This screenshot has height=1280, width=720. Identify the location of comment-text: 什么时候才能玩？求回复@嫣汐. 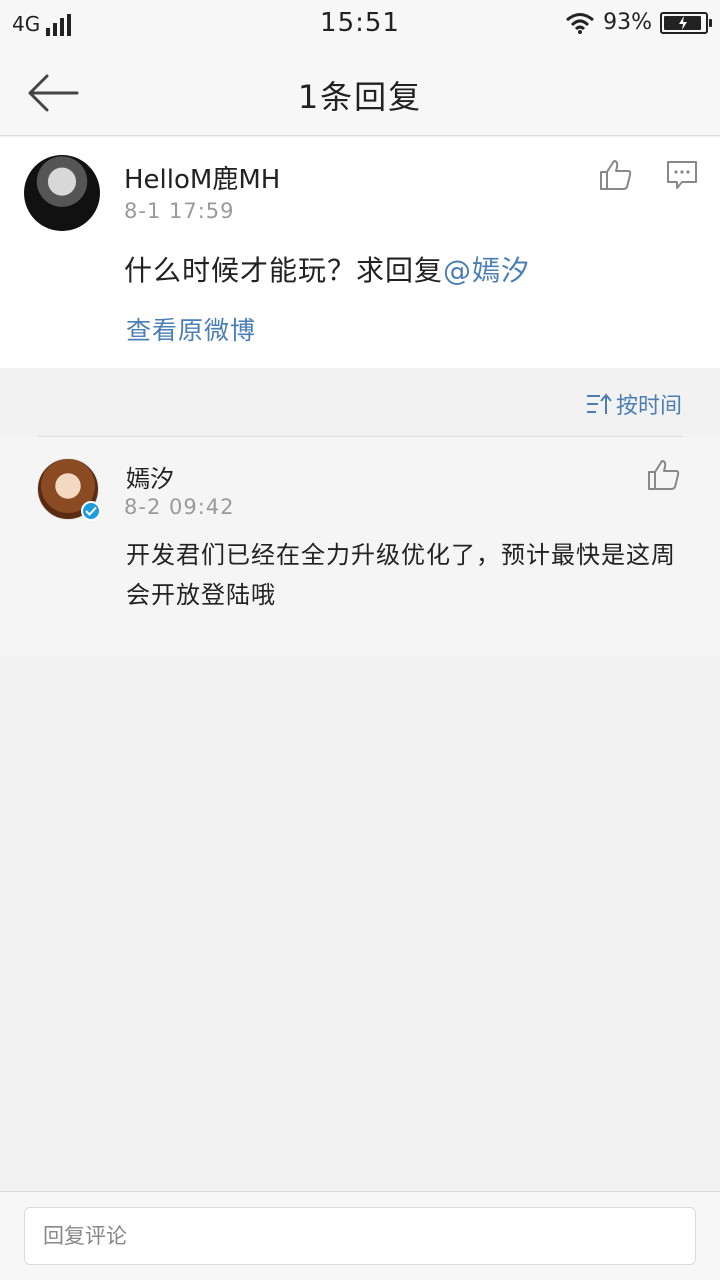
(327, 269).